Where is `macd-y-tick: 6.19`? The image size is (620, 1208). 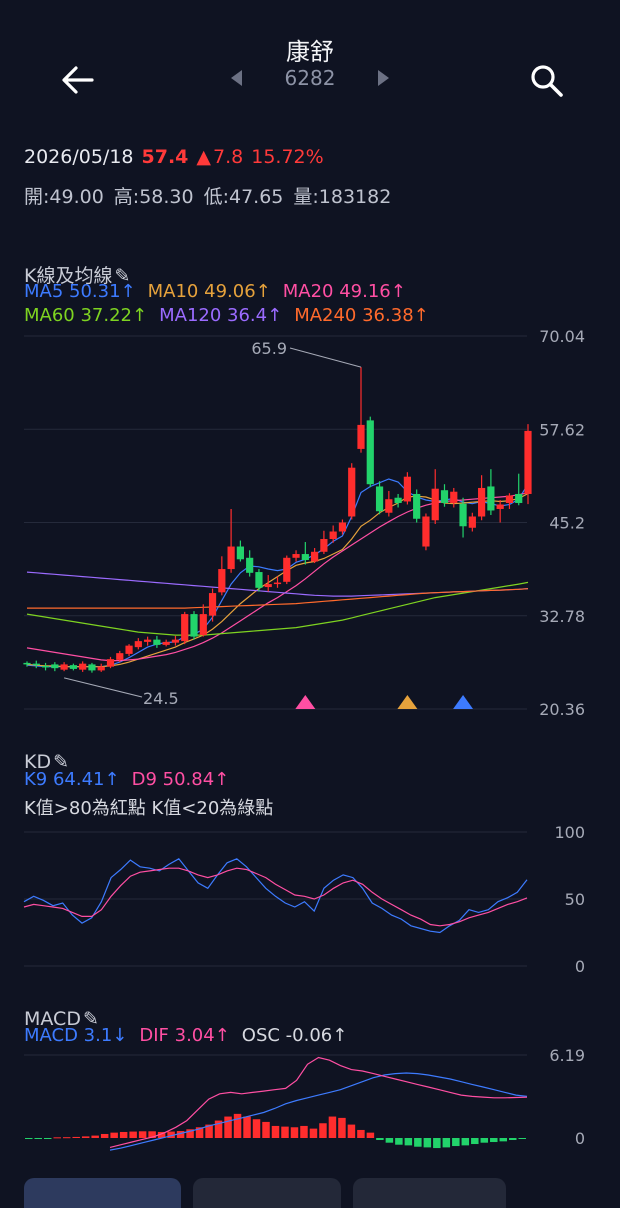
macd-y-tick: 6.19 is located at coordinates (567, 1055).